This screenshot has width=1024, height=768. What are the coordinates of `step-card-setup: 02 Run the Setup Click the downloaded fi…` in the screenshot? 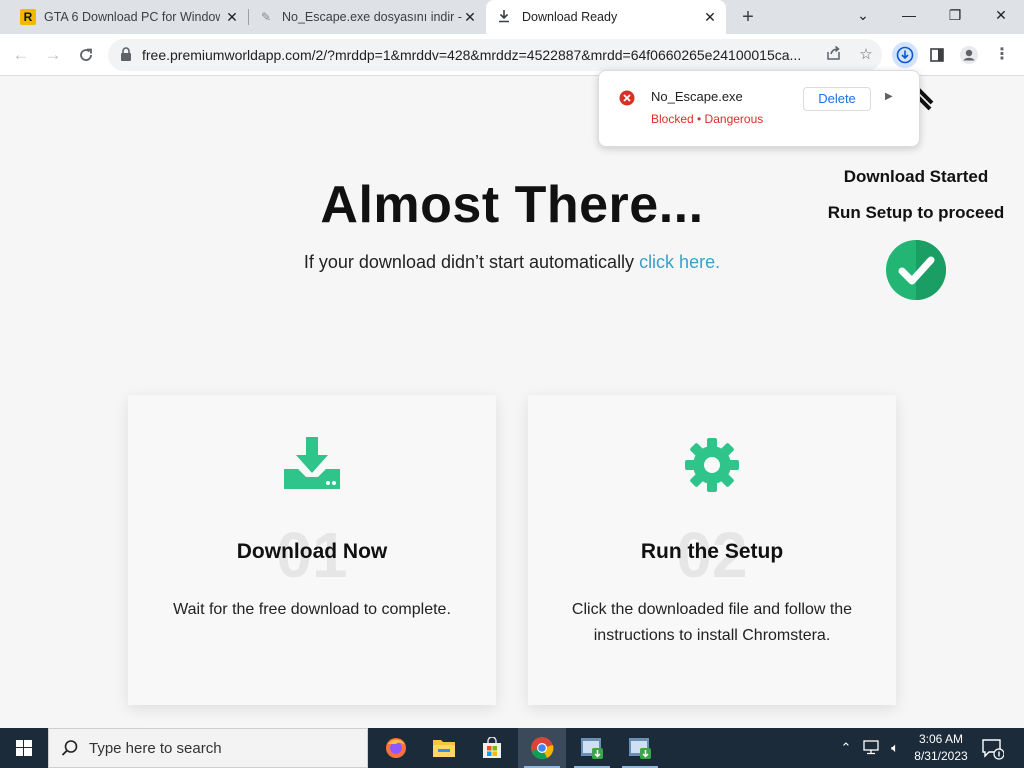 It's located at (712, 550).